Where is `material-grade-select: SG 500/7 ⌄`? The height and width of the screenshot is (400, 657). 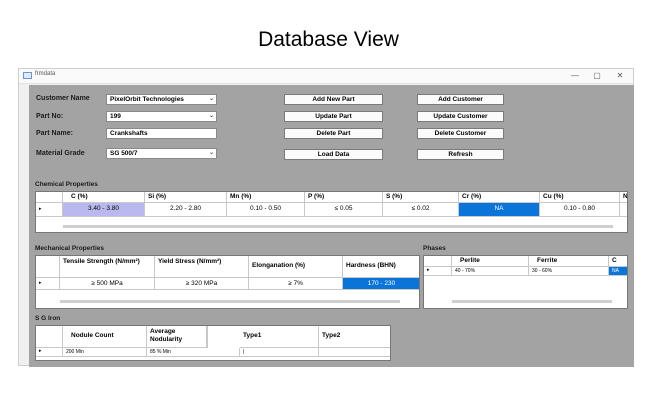 material-grade-select: SG 500/7 ⌄ is located at coordinates (161, 153).